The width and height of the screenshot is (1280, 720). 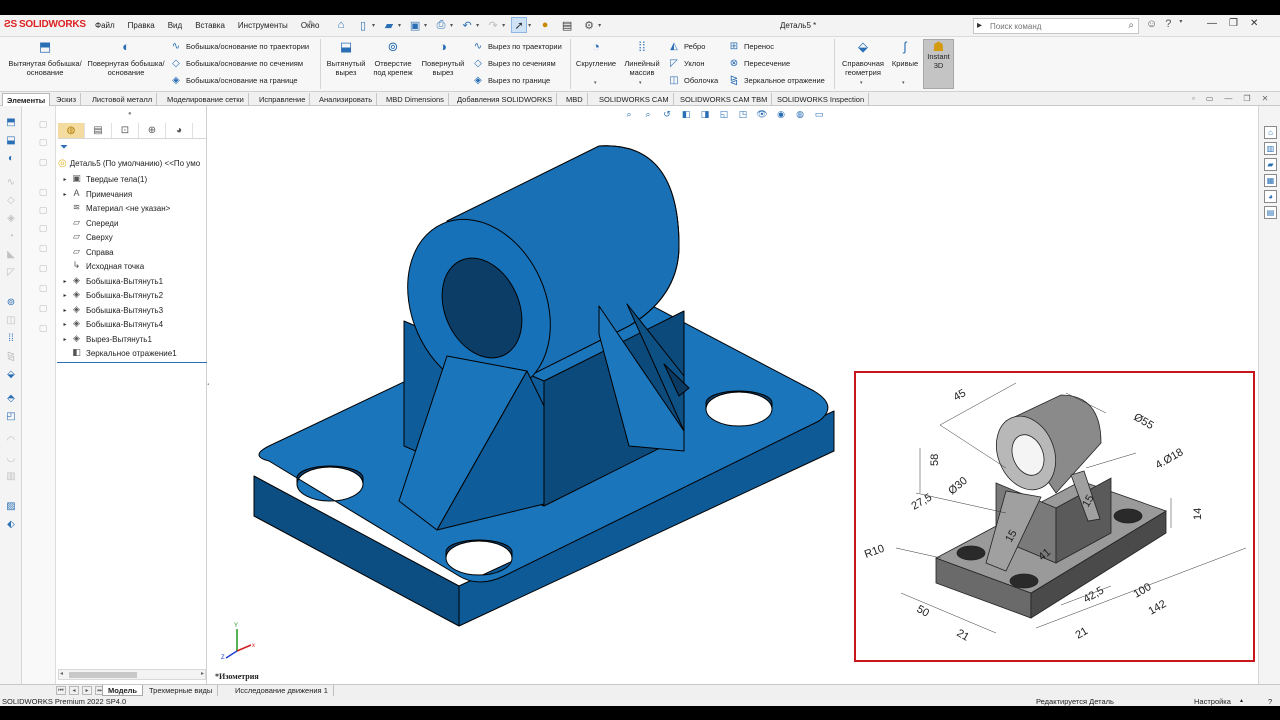 What do you see at coordinates (11, 398) in the screenshot?
I see `section-view-shortcut-icon: ⬘` at bounding box center [11, 398].